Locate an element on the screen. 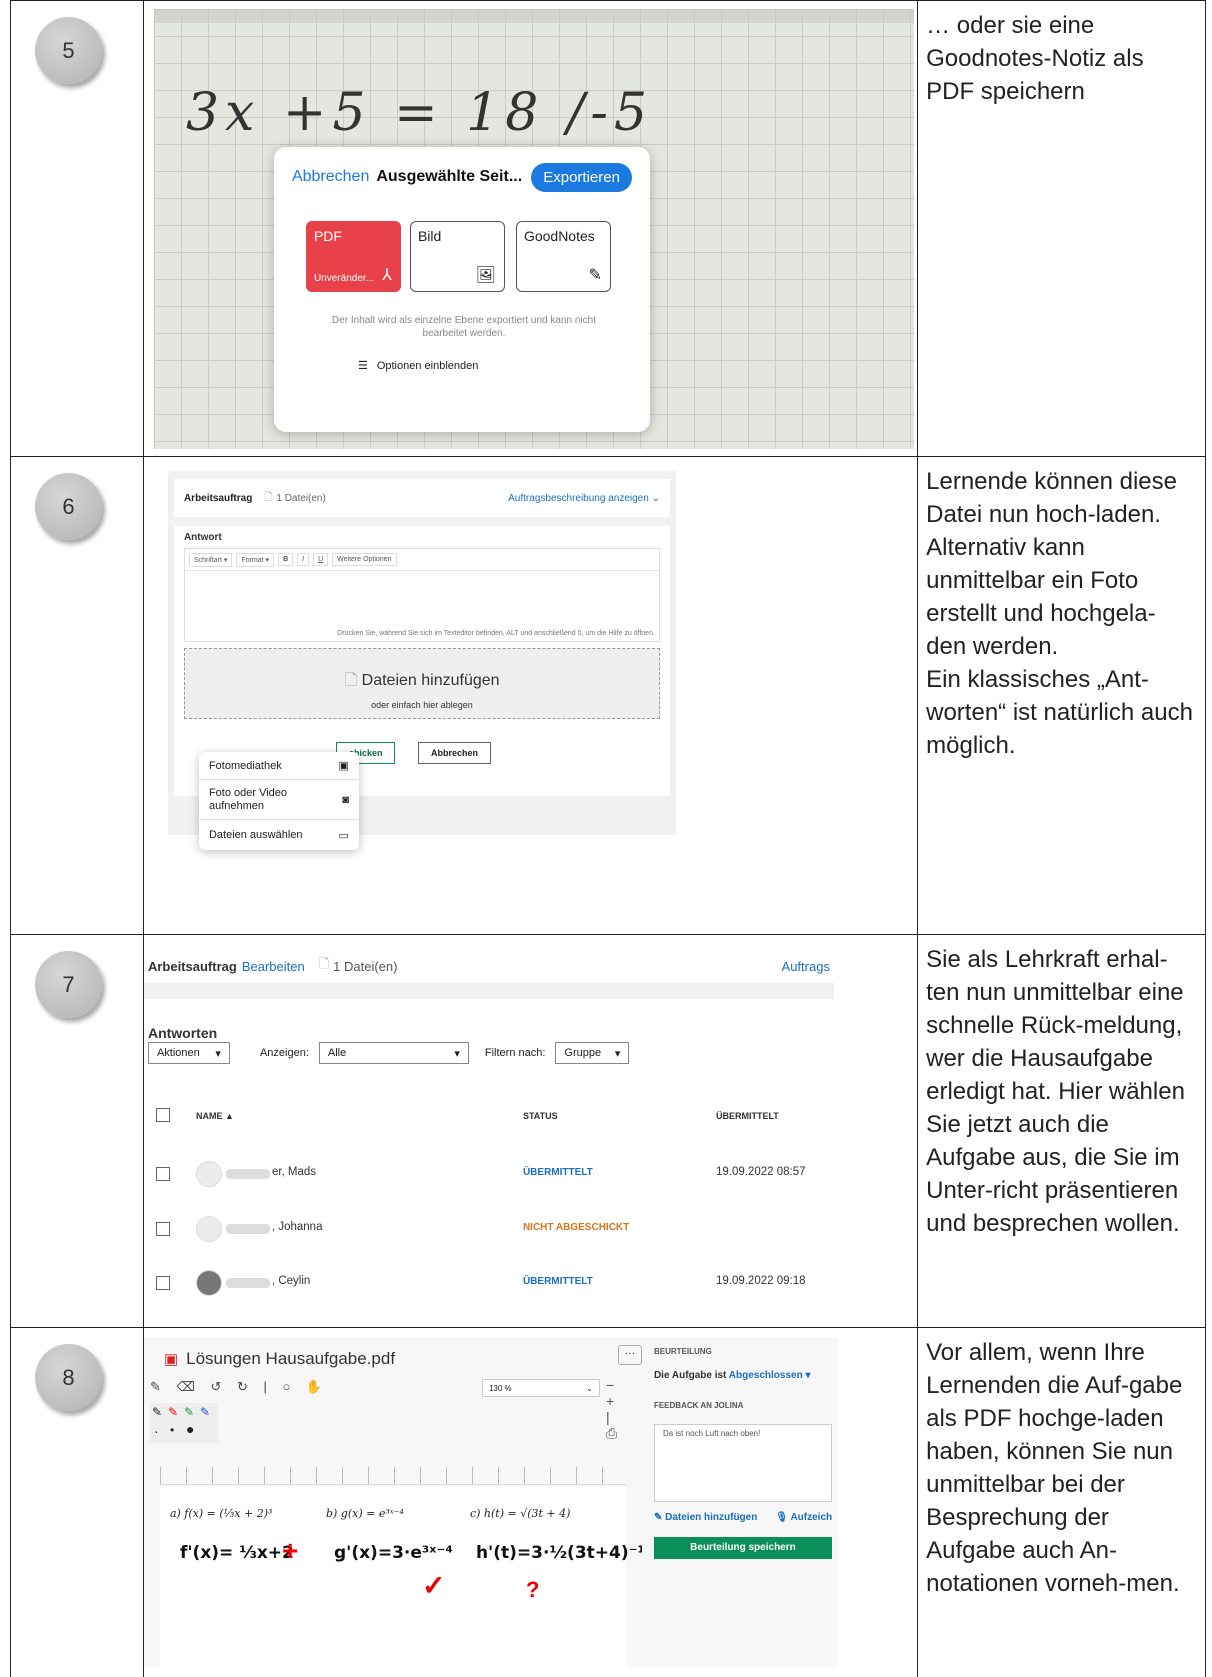 This screenshot has width=1212, height=1677. pen-red-icon: ✎ is located at coordinates (173, 1412).